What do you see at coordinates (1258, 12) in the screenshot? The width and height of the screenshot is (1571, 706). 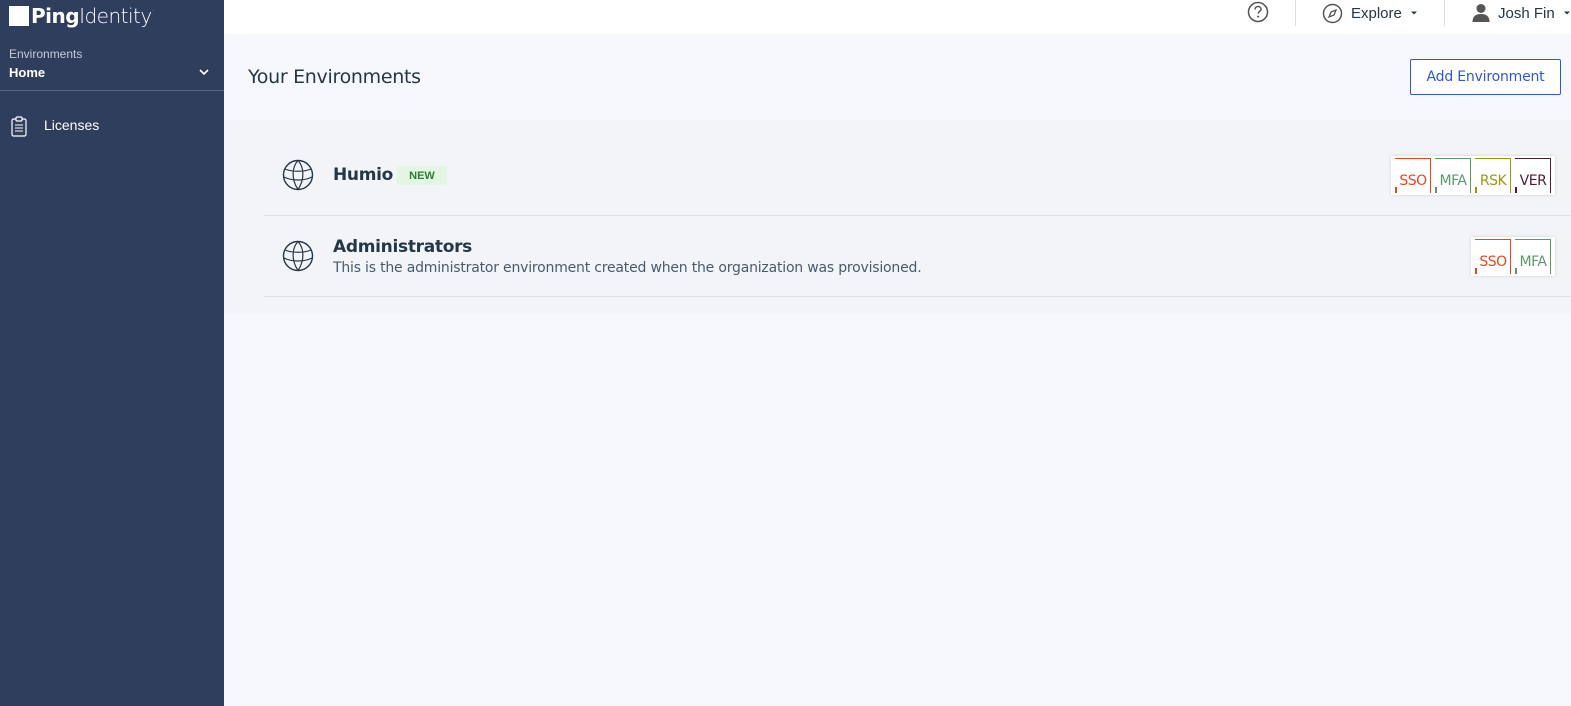 I see `help-circle-icon` at bounding box center [1258, 12].